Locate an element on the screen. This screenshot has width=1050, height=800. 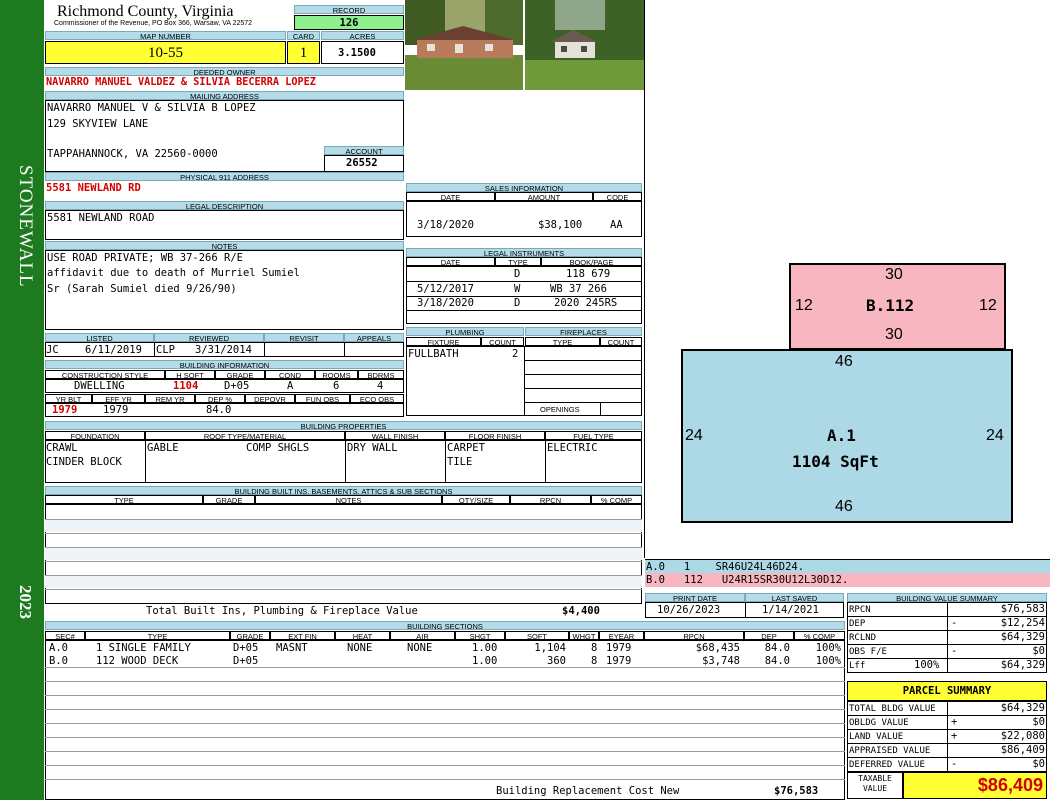
house-top-dim: 46 is located at coordinates (844, 361).